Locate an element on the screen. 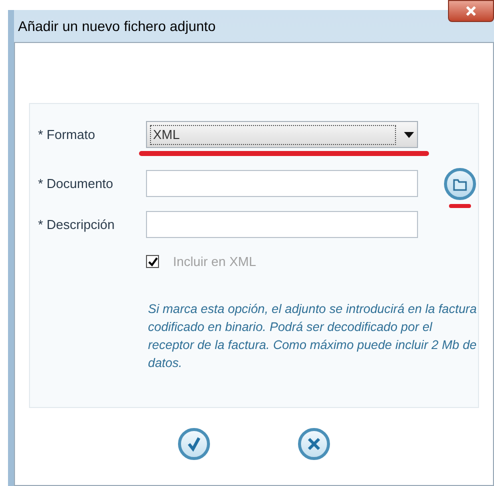 The image size is (494, 486). field-label: * Descripción is located at coordinates (77, 225).